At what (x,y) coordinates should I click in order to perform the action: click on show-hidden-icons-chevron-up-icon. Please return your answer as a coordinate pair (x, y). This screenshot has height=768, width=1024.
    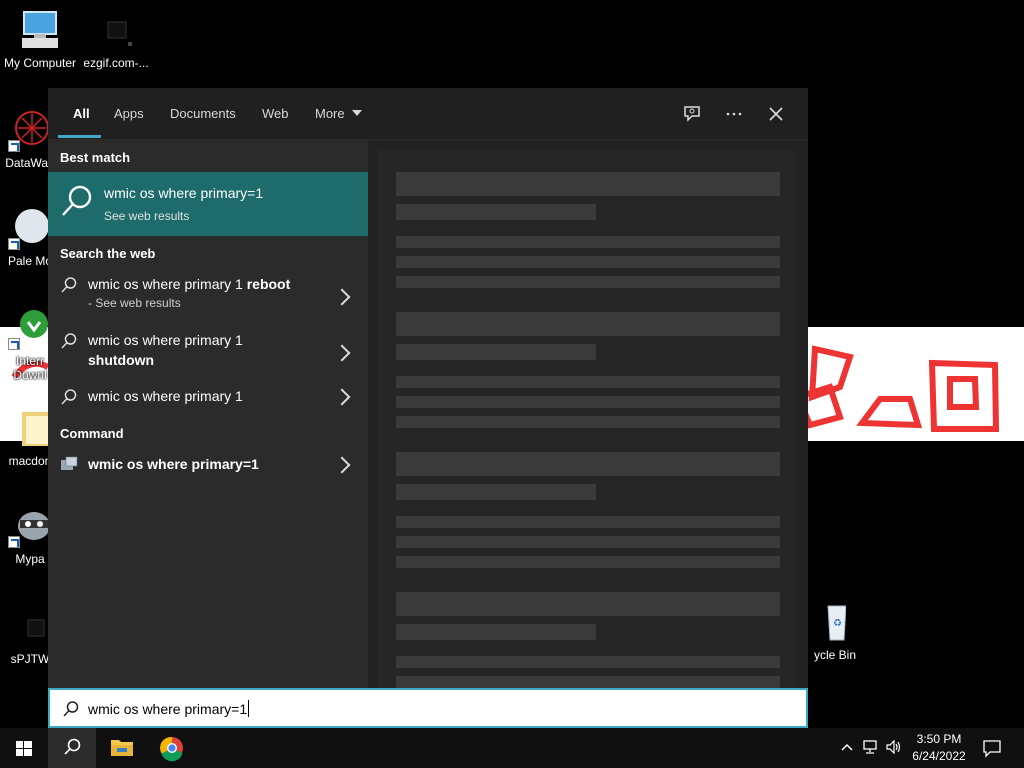
    Looking at the image, I should click on (847, 748).